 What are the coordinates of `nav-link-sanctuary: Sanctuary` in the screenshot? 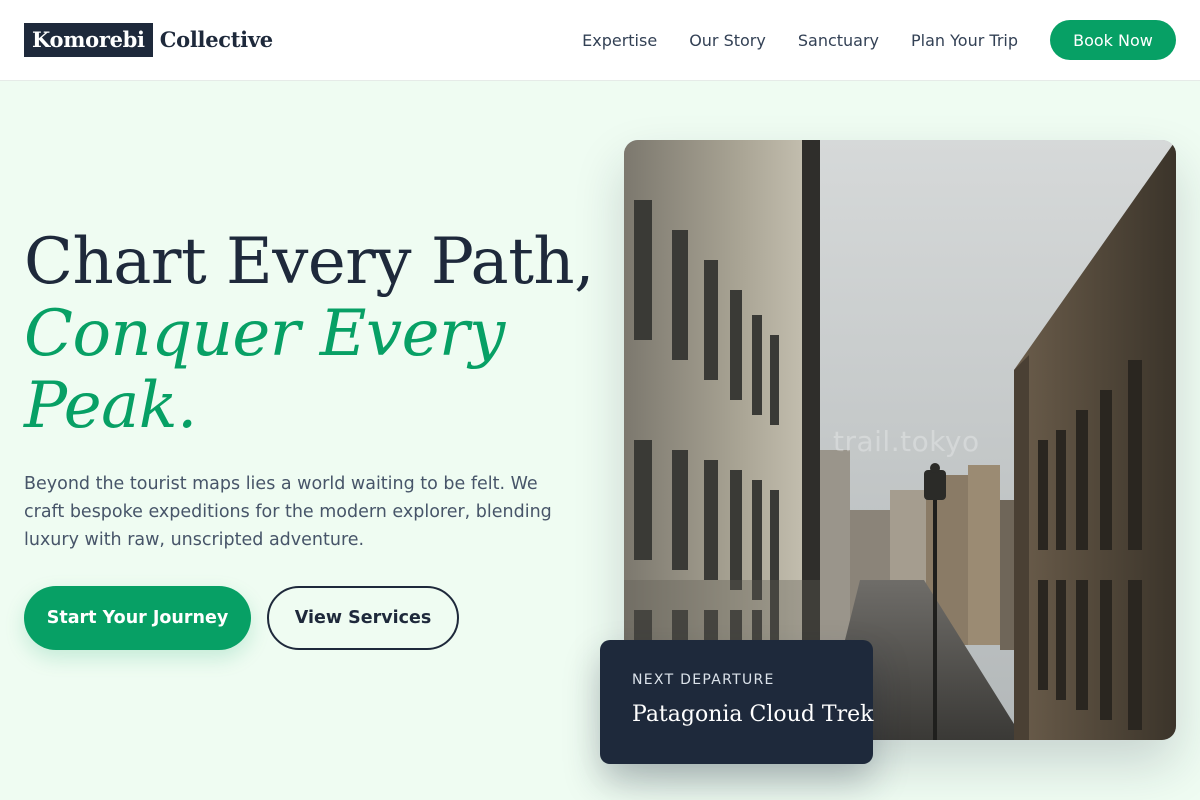 It's located at (838, 40).